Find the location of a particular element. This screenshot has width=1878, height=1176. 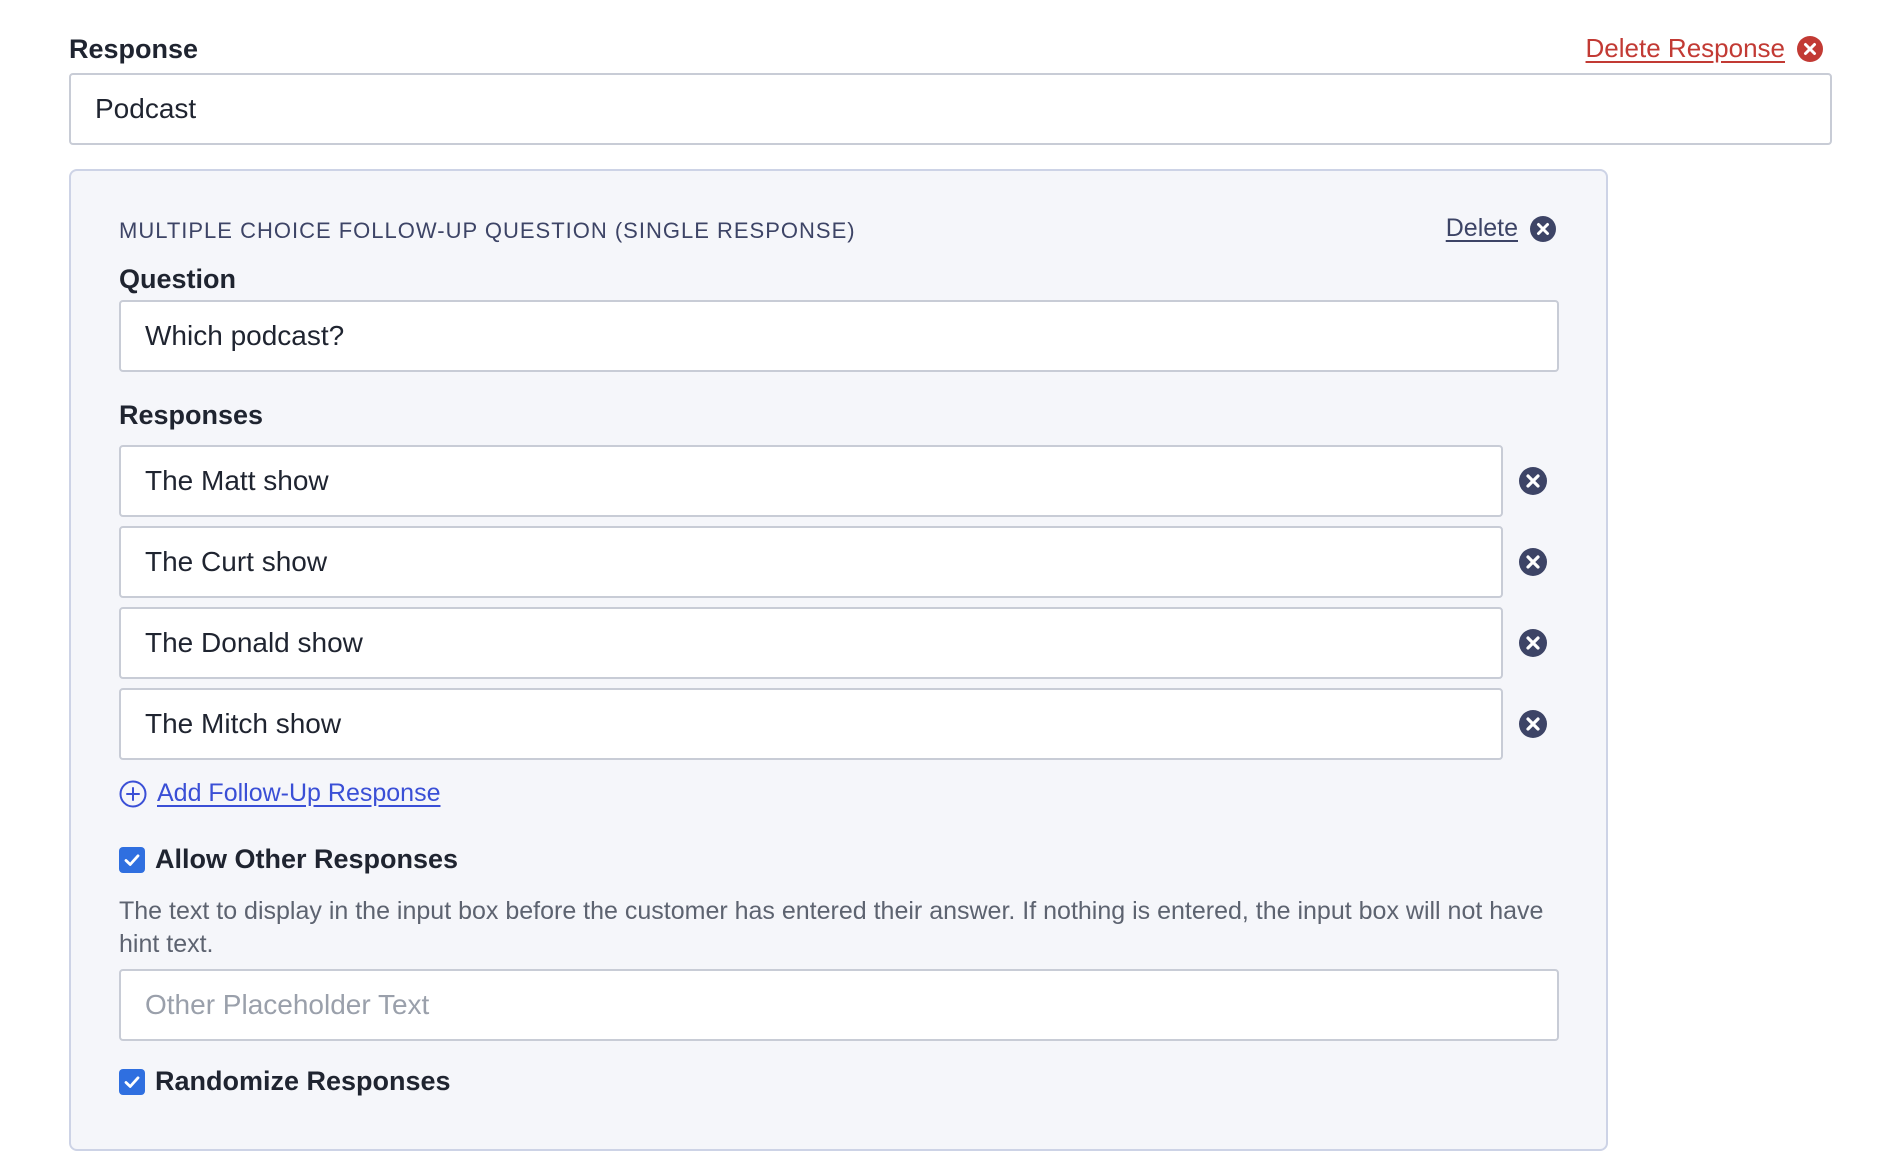

delete-response-link: Delete Response is located at coordinates (1704, 48).